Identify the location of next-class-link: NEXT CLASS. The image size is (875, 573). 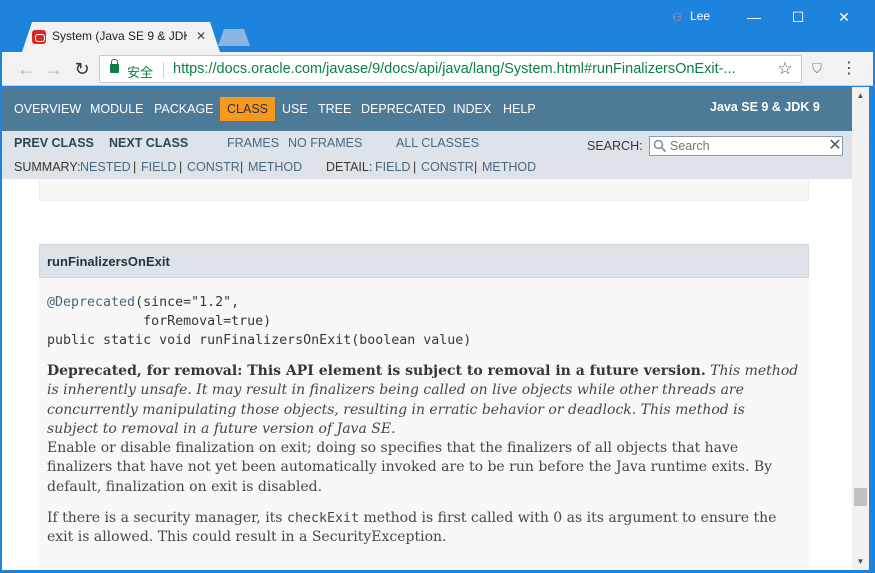
(148, 143).